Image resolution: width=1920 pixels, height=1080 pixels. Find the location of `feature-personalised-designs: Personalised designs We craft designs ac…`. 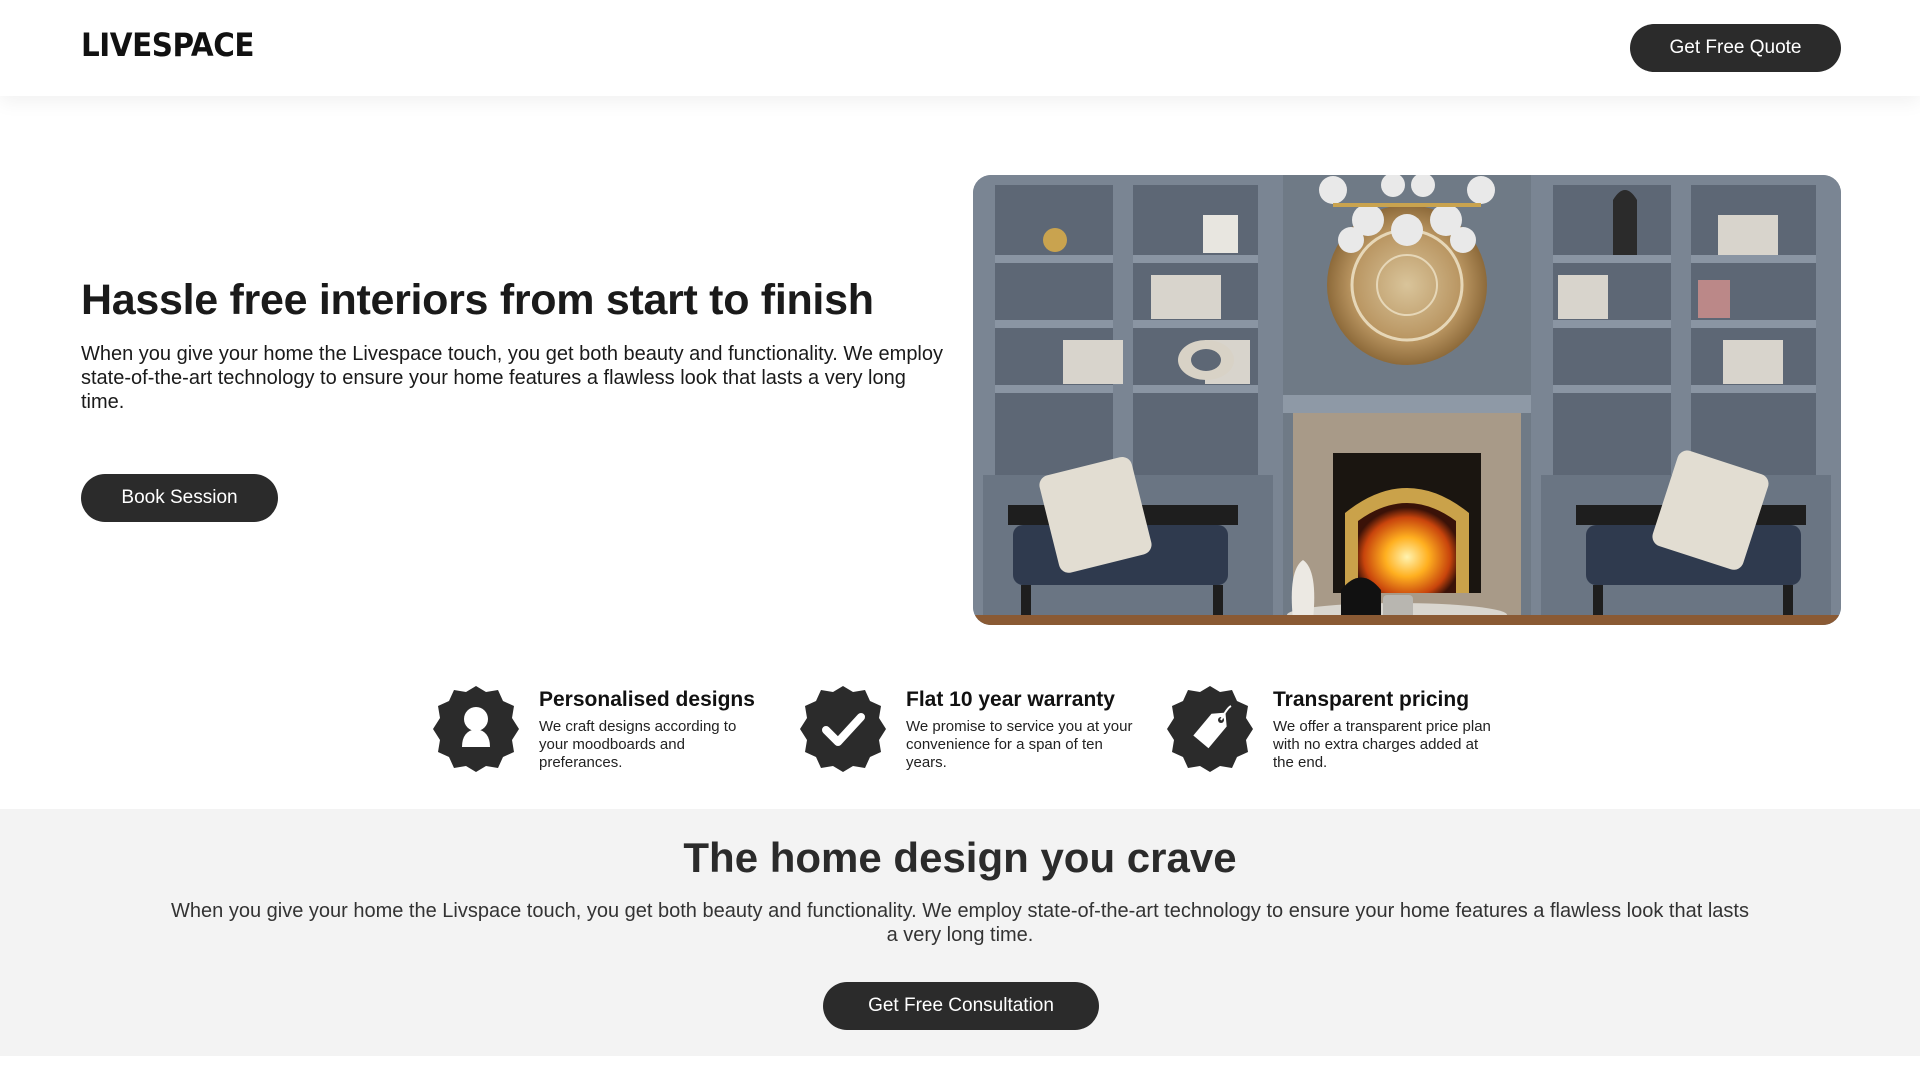

feature-personalised-designs: Personalised designs We craft designs ac… is located at coordinates (596, 729).